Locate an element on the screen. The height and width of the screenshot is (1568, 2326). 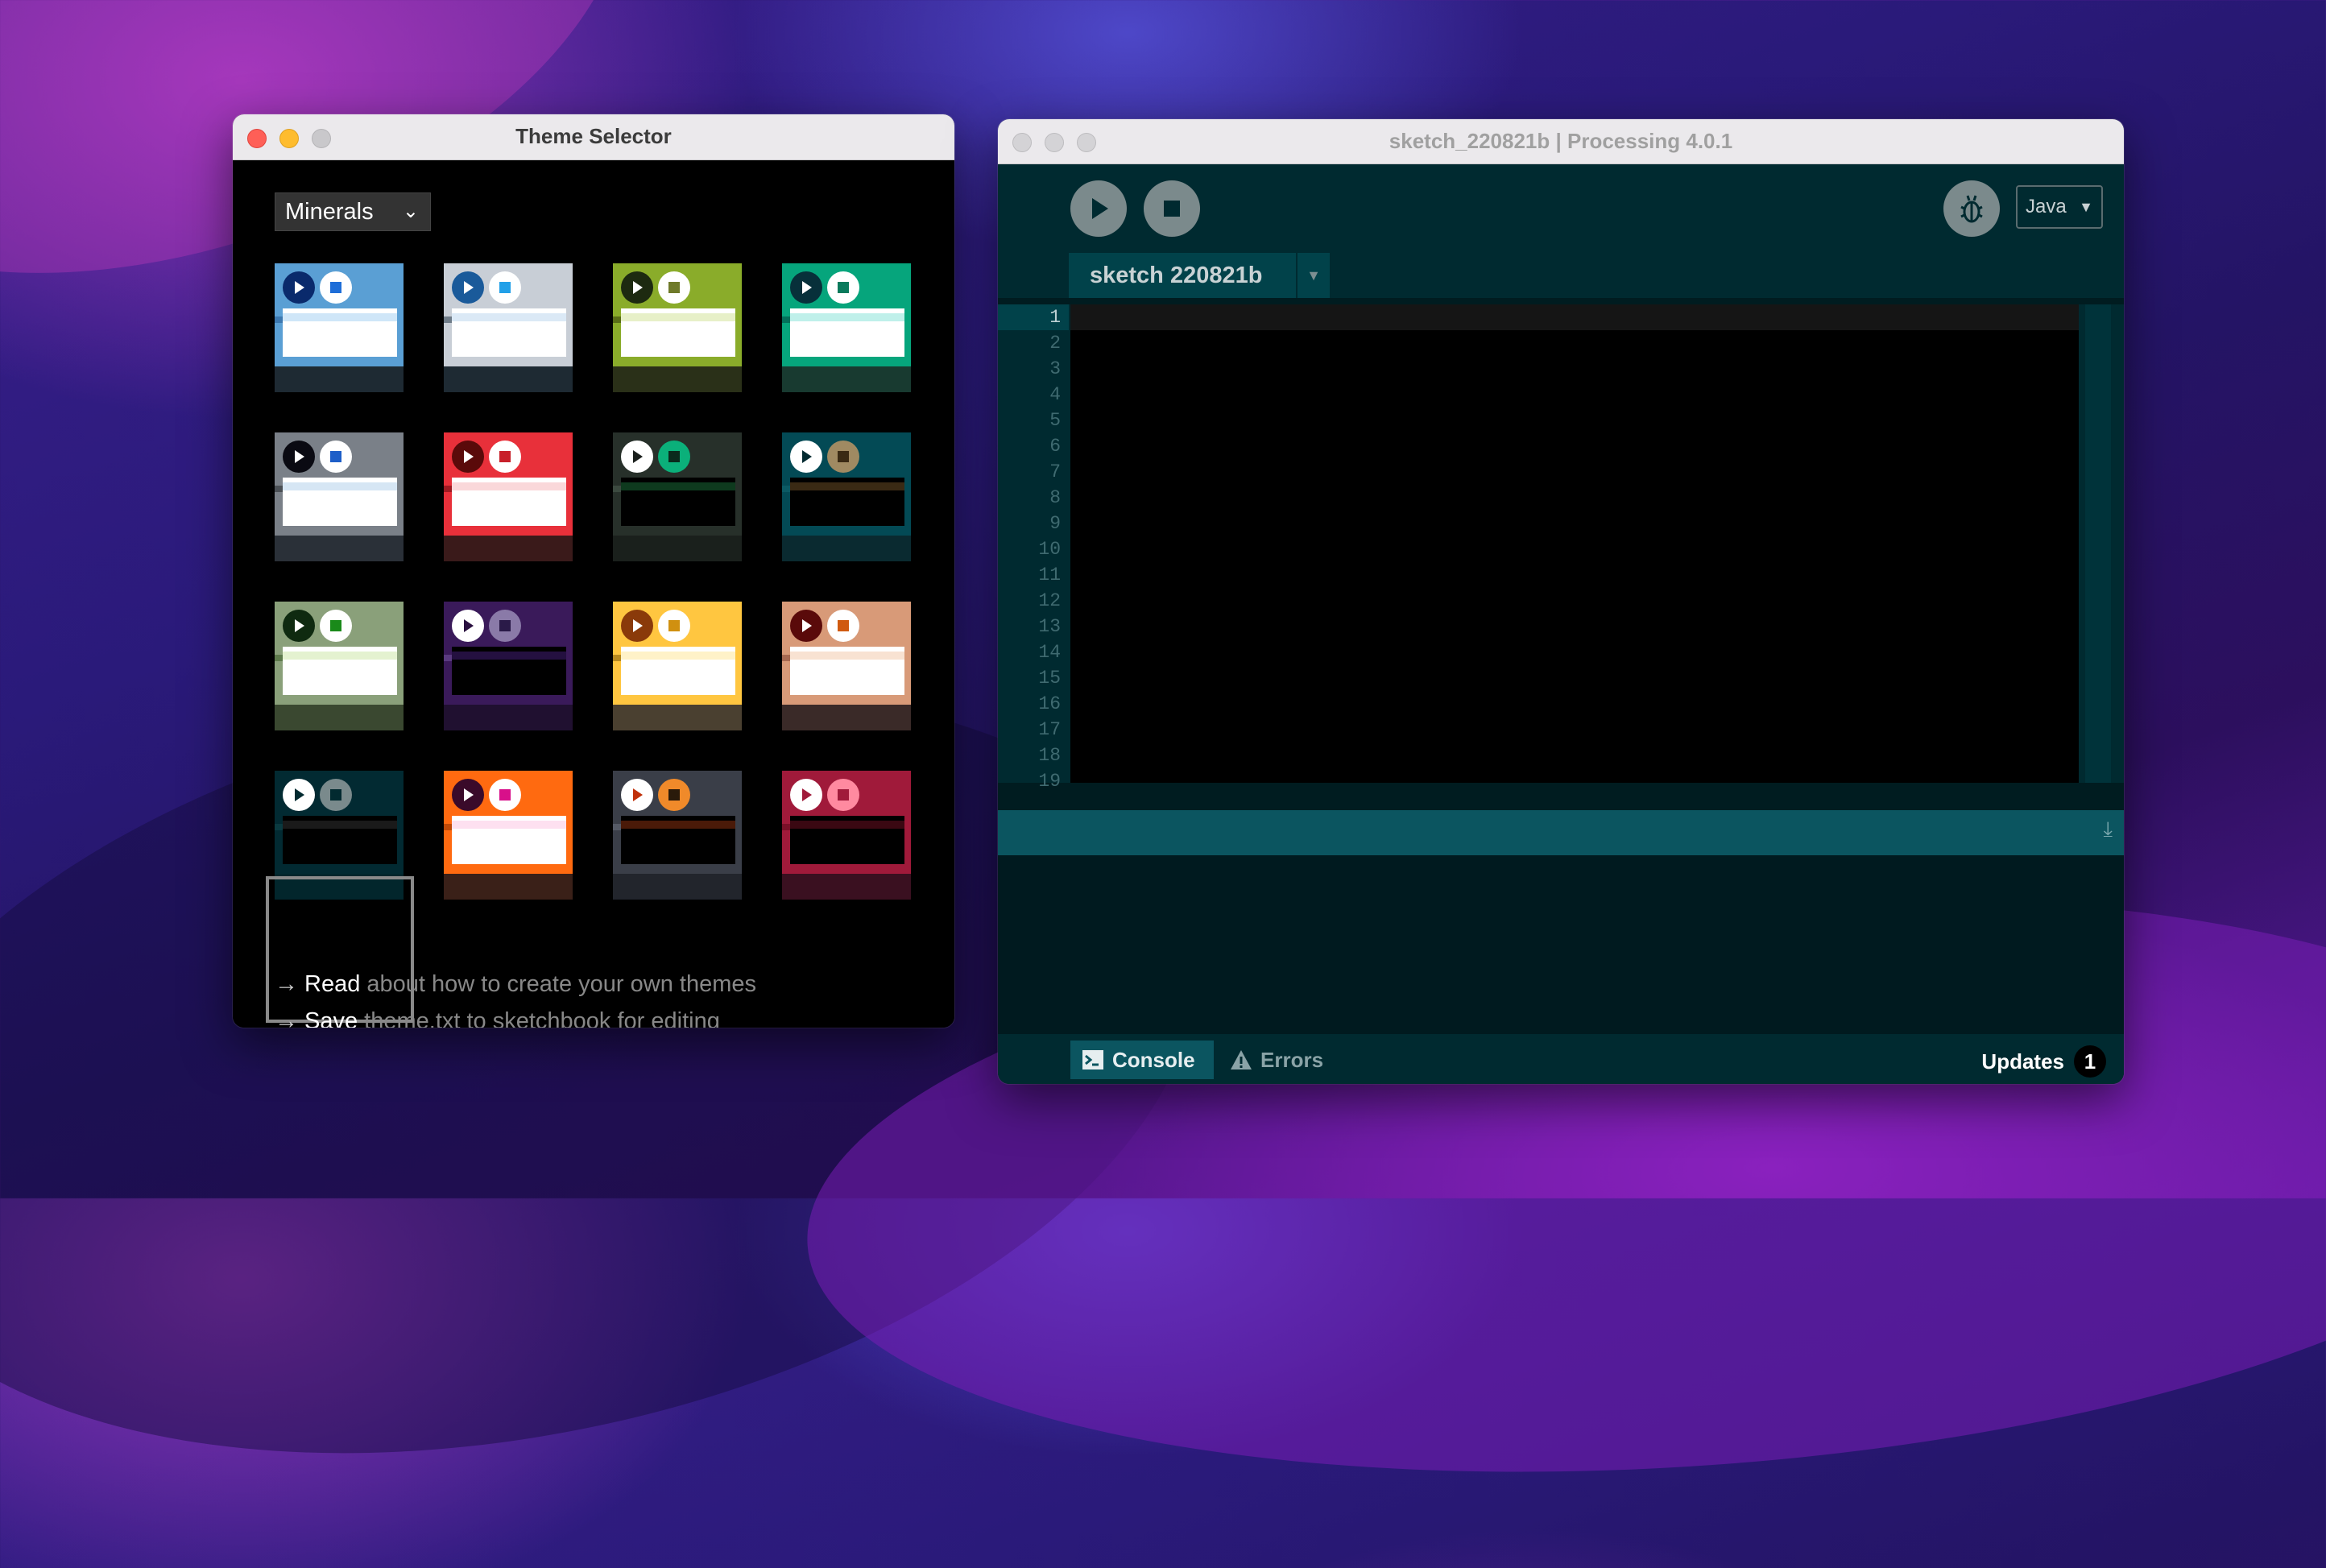
line-number: 3 is located at coordinates (1055, 368).